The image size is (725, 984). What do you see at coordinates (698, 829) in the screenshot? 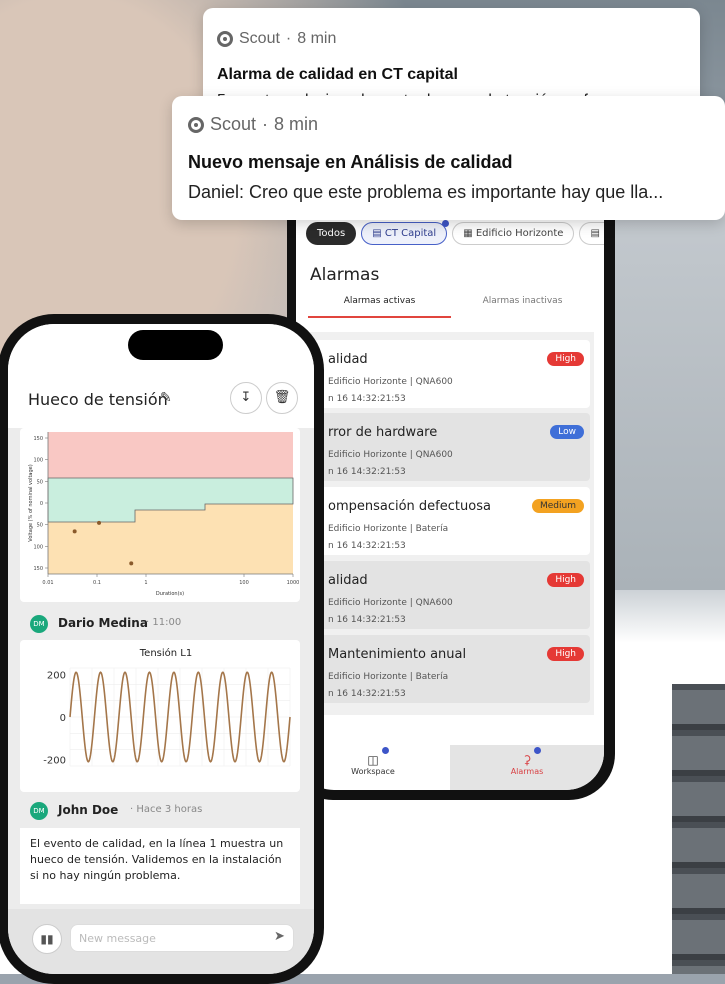
I see `background-electrical-cabinet` at bounding box center [698, 829].